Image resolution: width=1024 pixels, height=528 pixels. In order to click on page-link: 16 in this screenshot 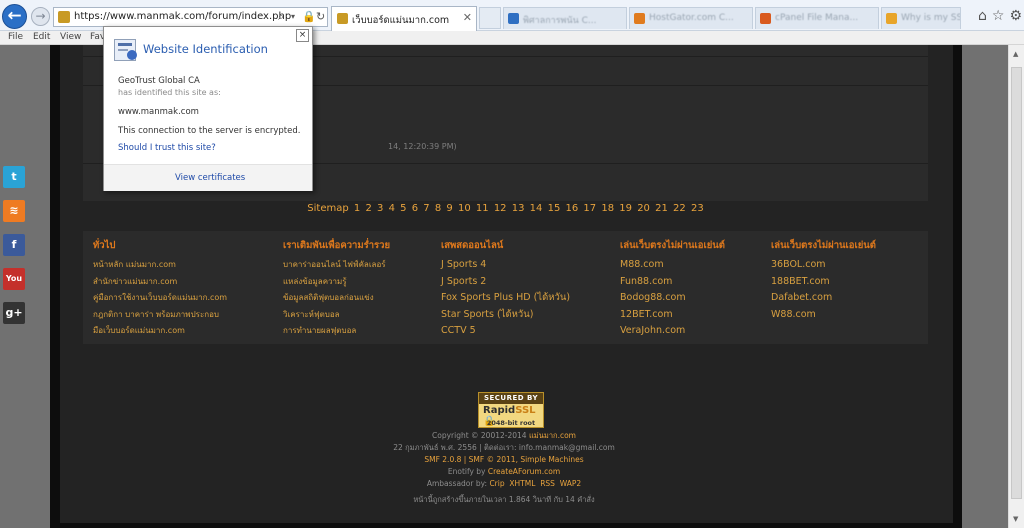, I will do `click(572, 208)`.